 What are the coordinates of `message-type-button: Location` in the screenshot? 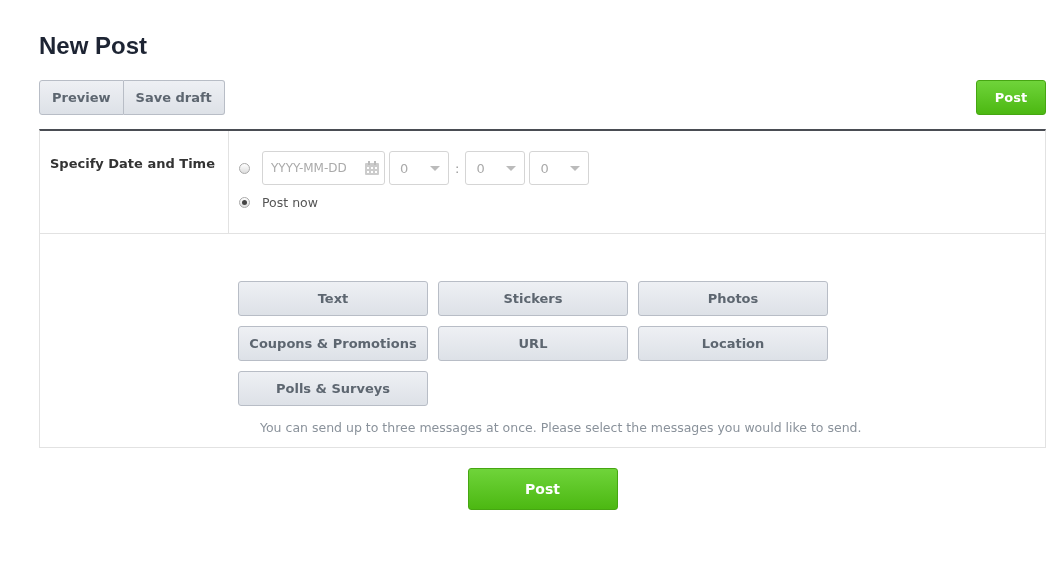 It's located at (733, 343).